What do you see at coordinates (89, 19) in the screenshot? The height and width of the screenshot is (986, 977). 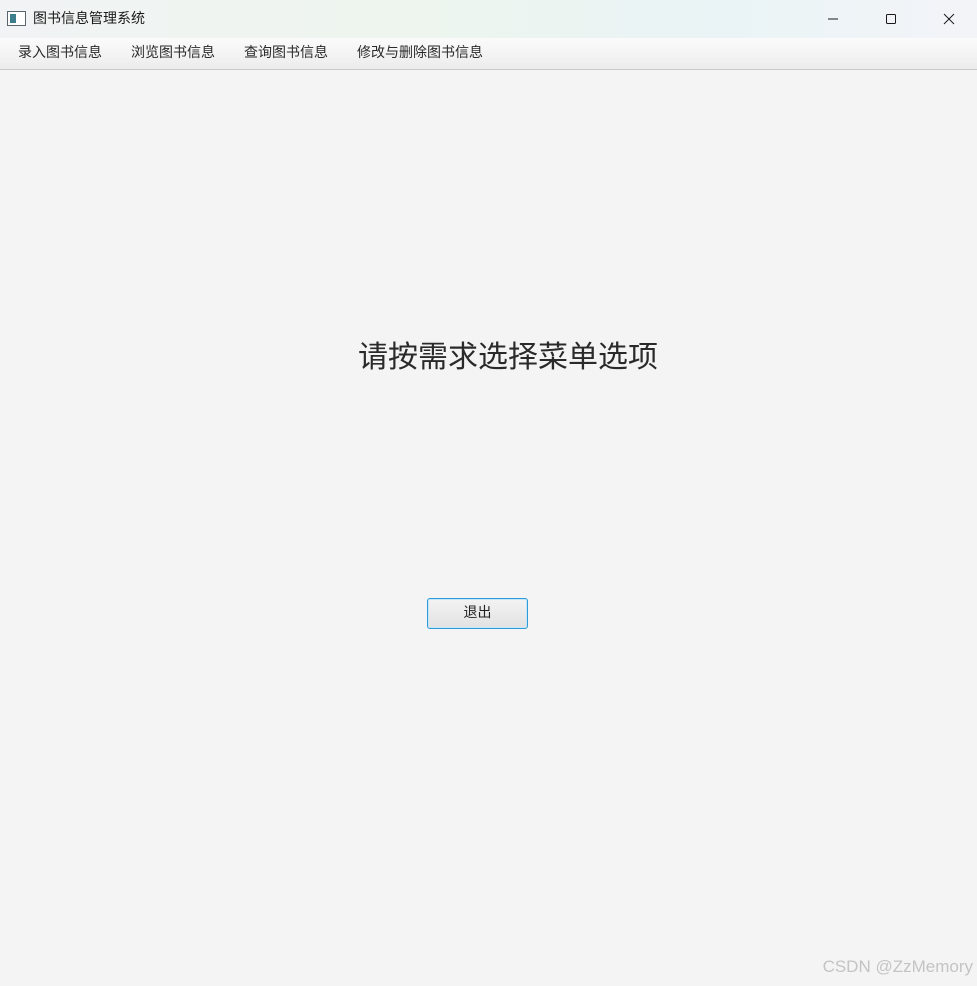 I see `window-title: 图书信息管理系统` at bounding box center [89, 19].